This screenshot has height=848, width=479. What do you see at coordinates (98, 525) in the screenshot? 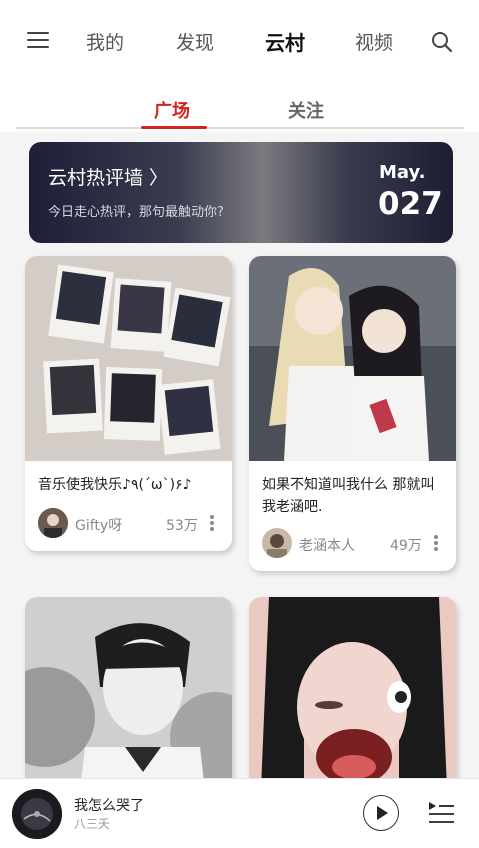
I see `post-author: Gifty呀` at bounding box center [98, 525].